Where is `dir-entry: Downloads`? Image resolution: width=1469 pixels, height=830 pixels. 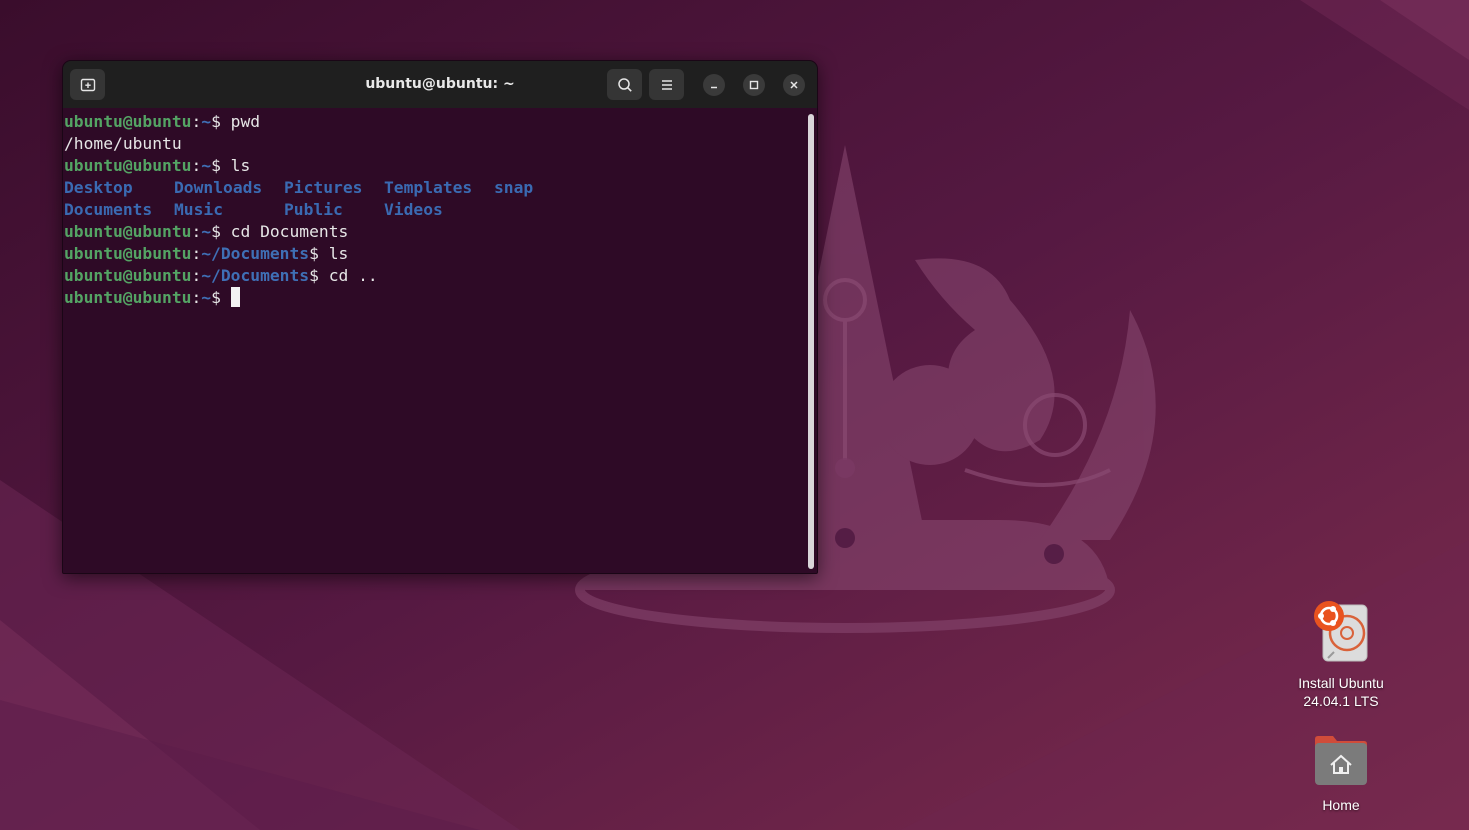
dir-entry: Downloads is located at coordinates (218, 187).